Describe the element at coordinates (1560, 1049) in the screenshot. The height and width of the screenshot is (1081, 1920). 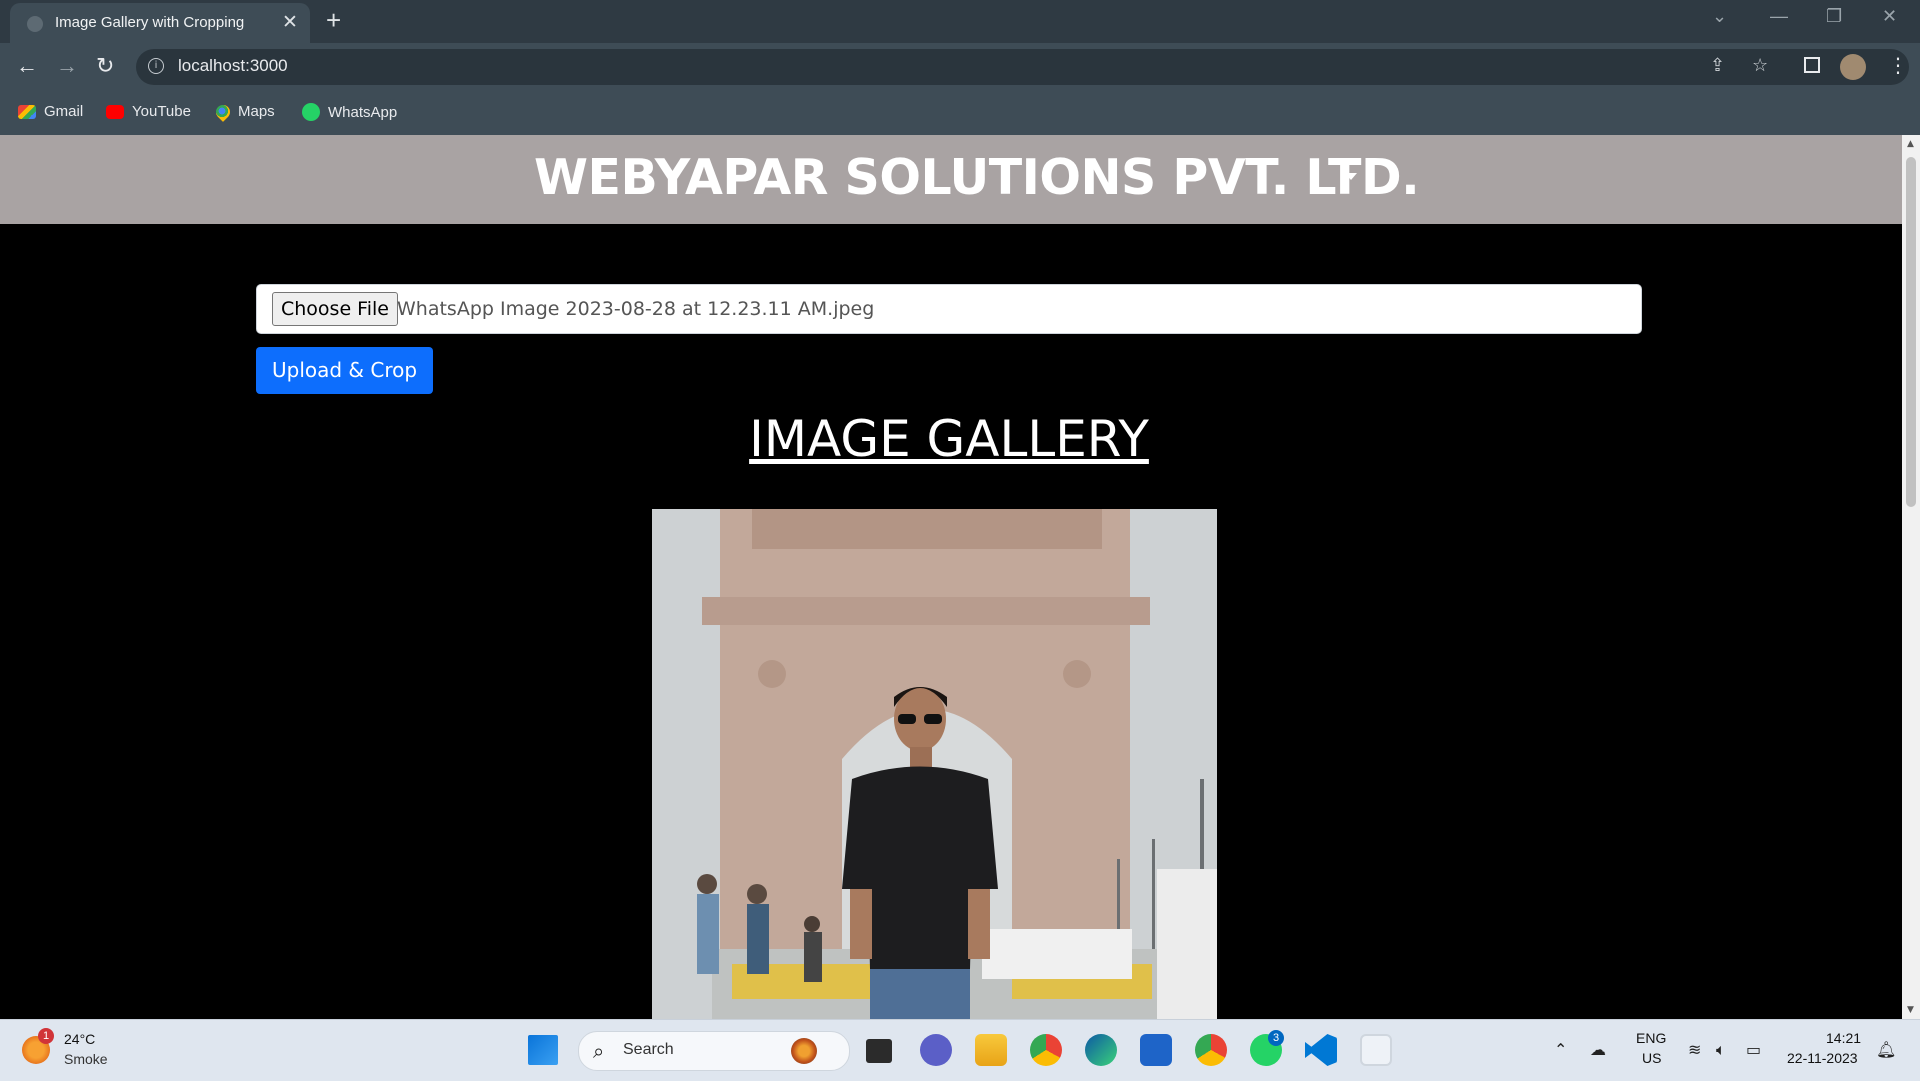
I see `tray-chevron-icon: ⌃` at that location.